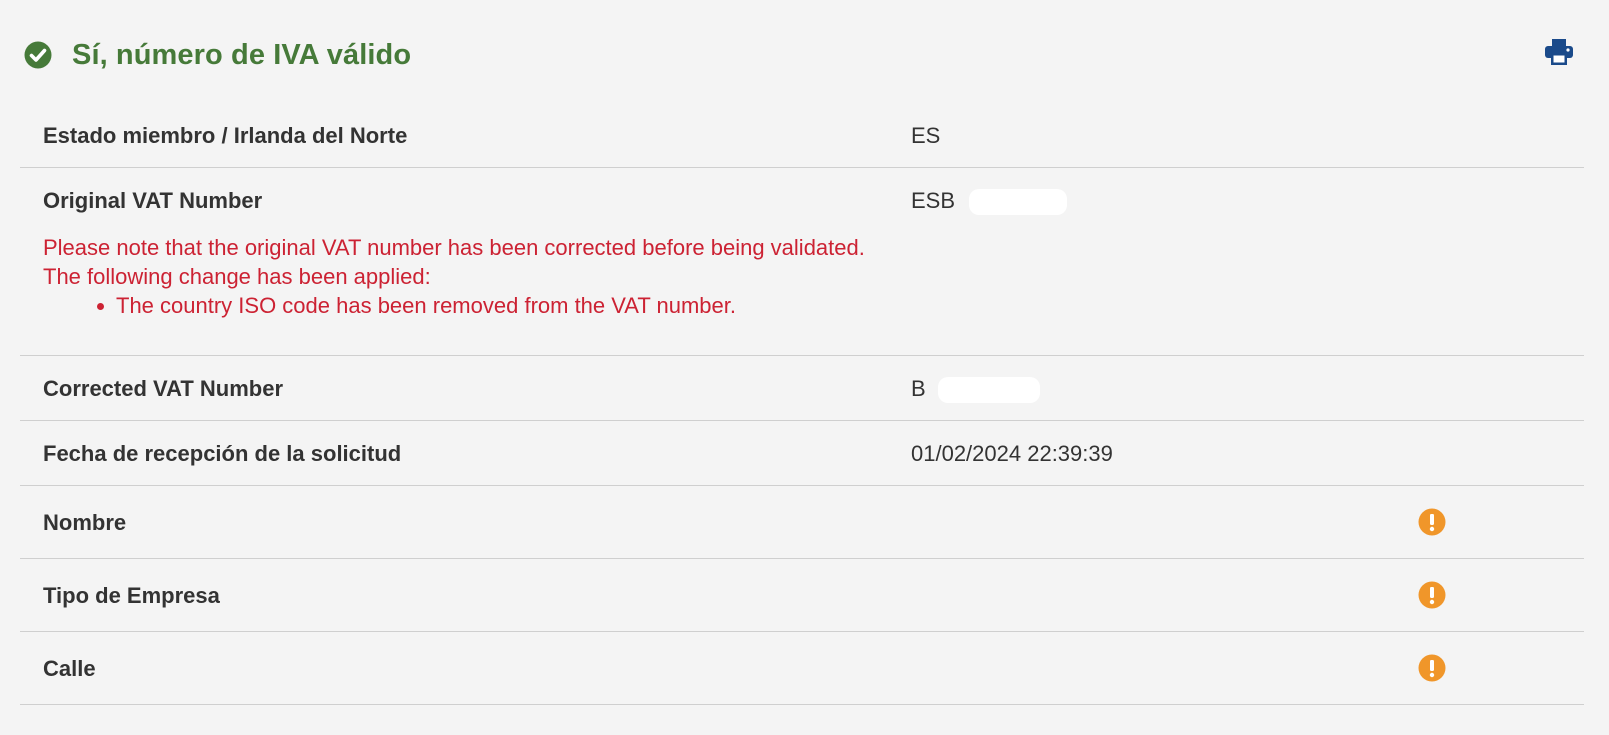 This screenshot has height=735, width=1609. I want to click on print-button, so click(1559, 54).